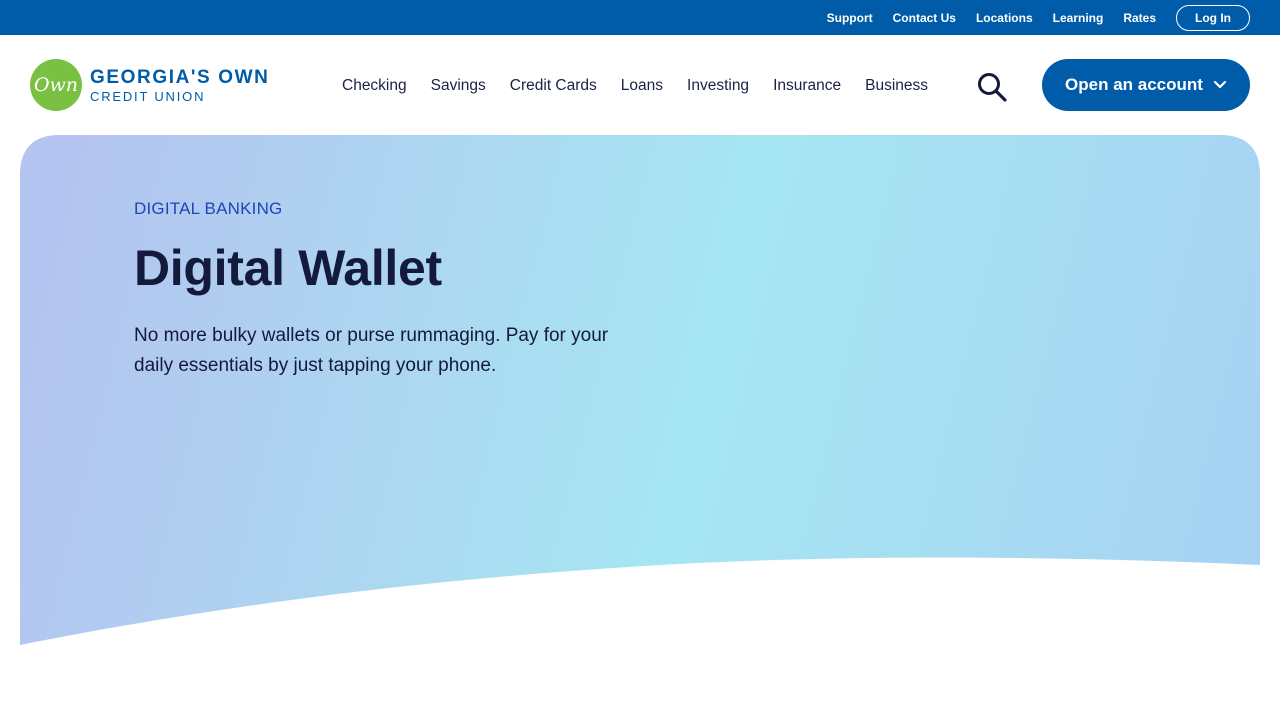 The width and height of the screenshot is (1280, 720). Describe the element at coordinates (553, 86) in the screenshot. I see `nav-item-credit-cards: Credit Cards` at that location.